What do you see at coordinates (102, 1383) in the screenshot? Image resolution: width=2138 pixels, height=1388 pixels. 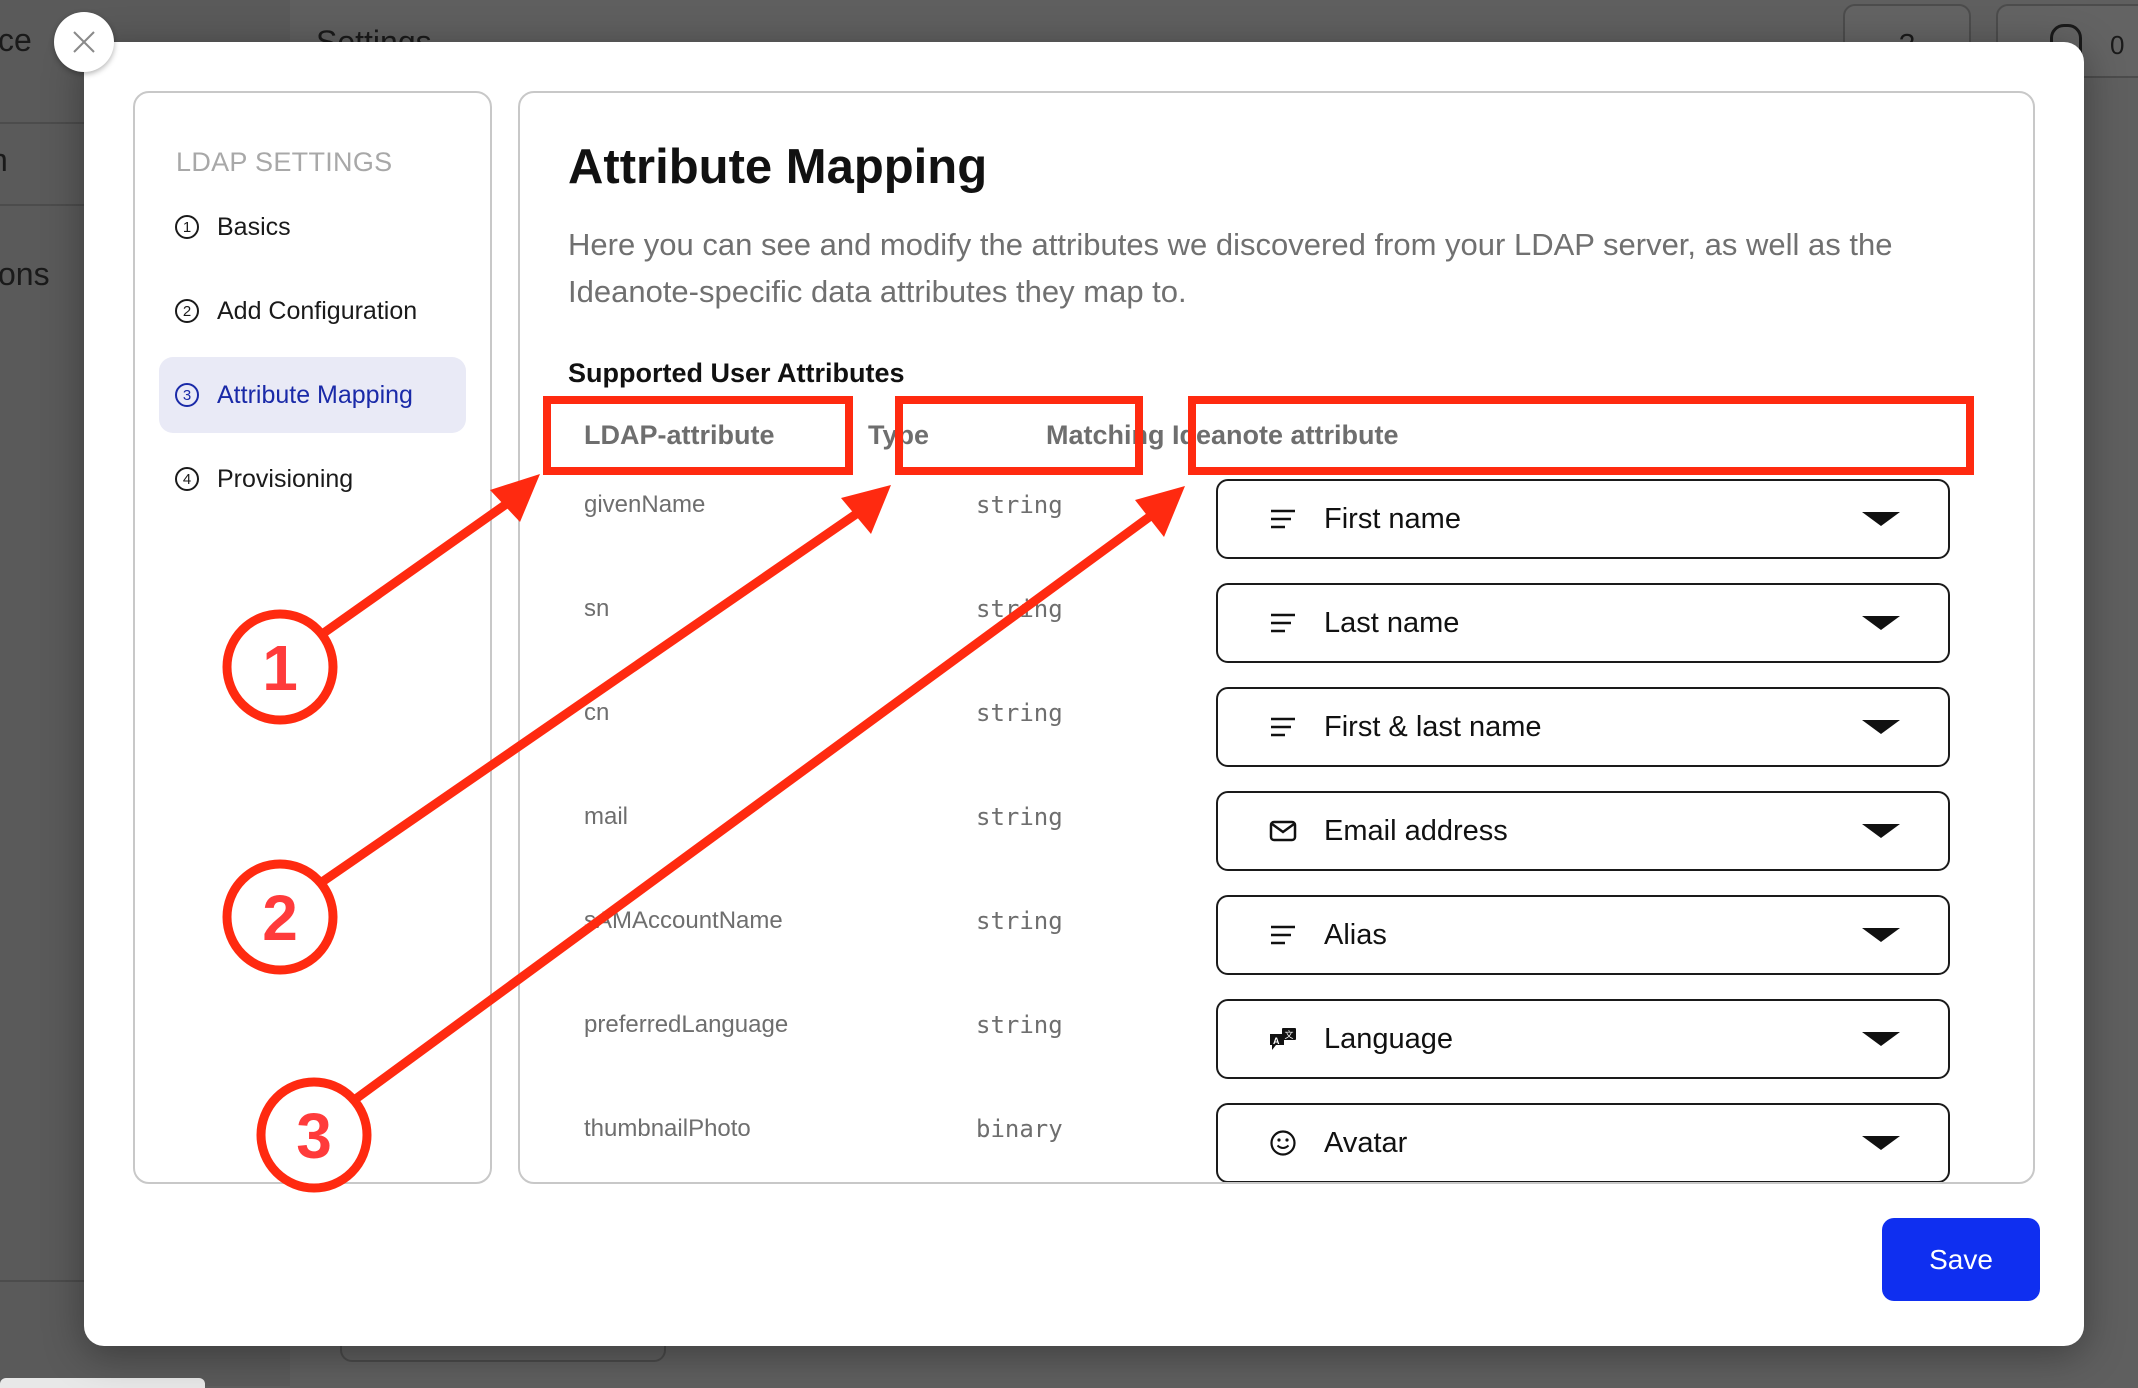 I see `background-tab` at bounding box center [102, 1383].